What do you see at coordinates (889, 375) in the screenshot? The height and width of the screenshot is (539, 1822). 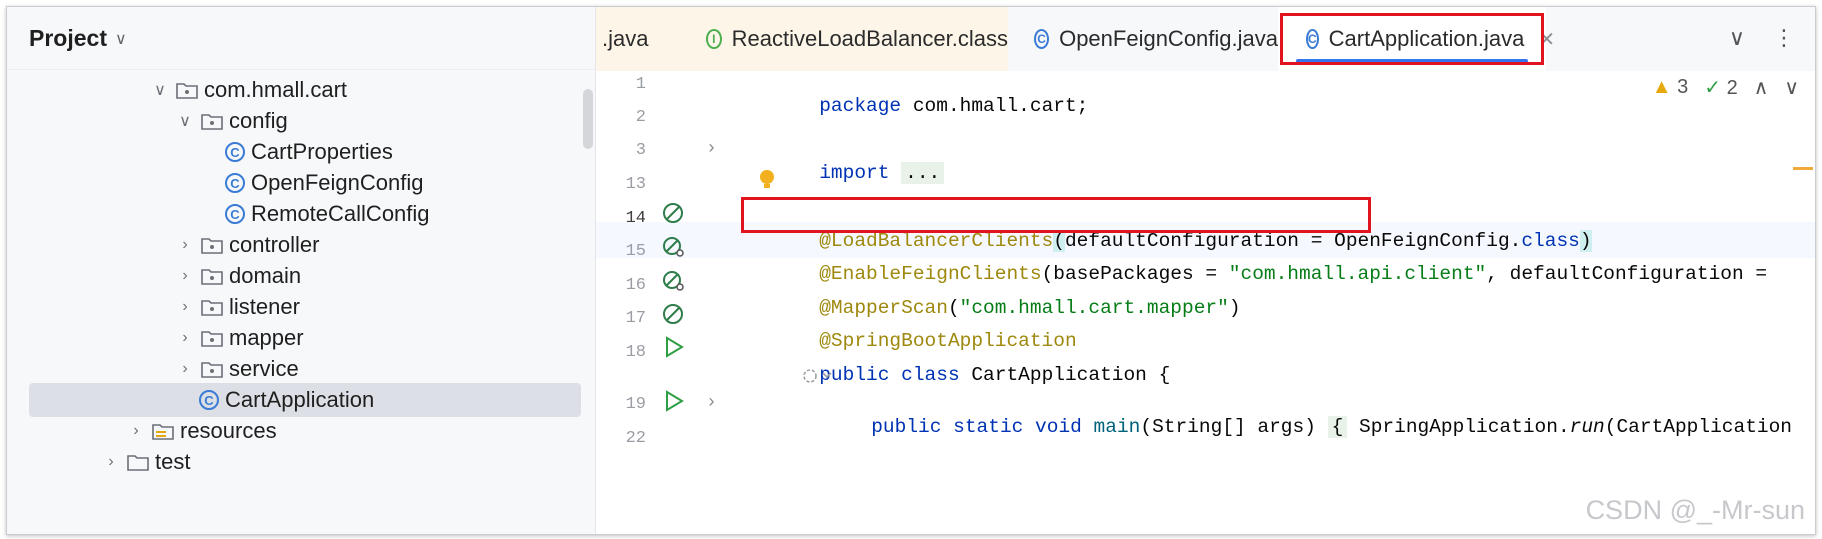 I see `keyword: public class` at bounding box center [889, 375].